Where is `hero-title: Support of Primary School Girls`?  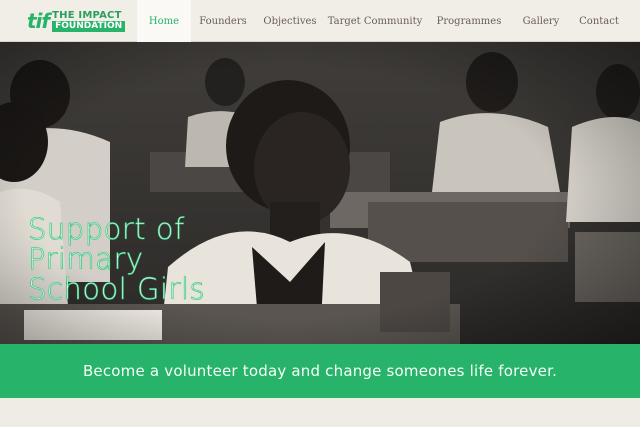
hero-title: Support of Primary School Girls is located at coordinates (143, 259).